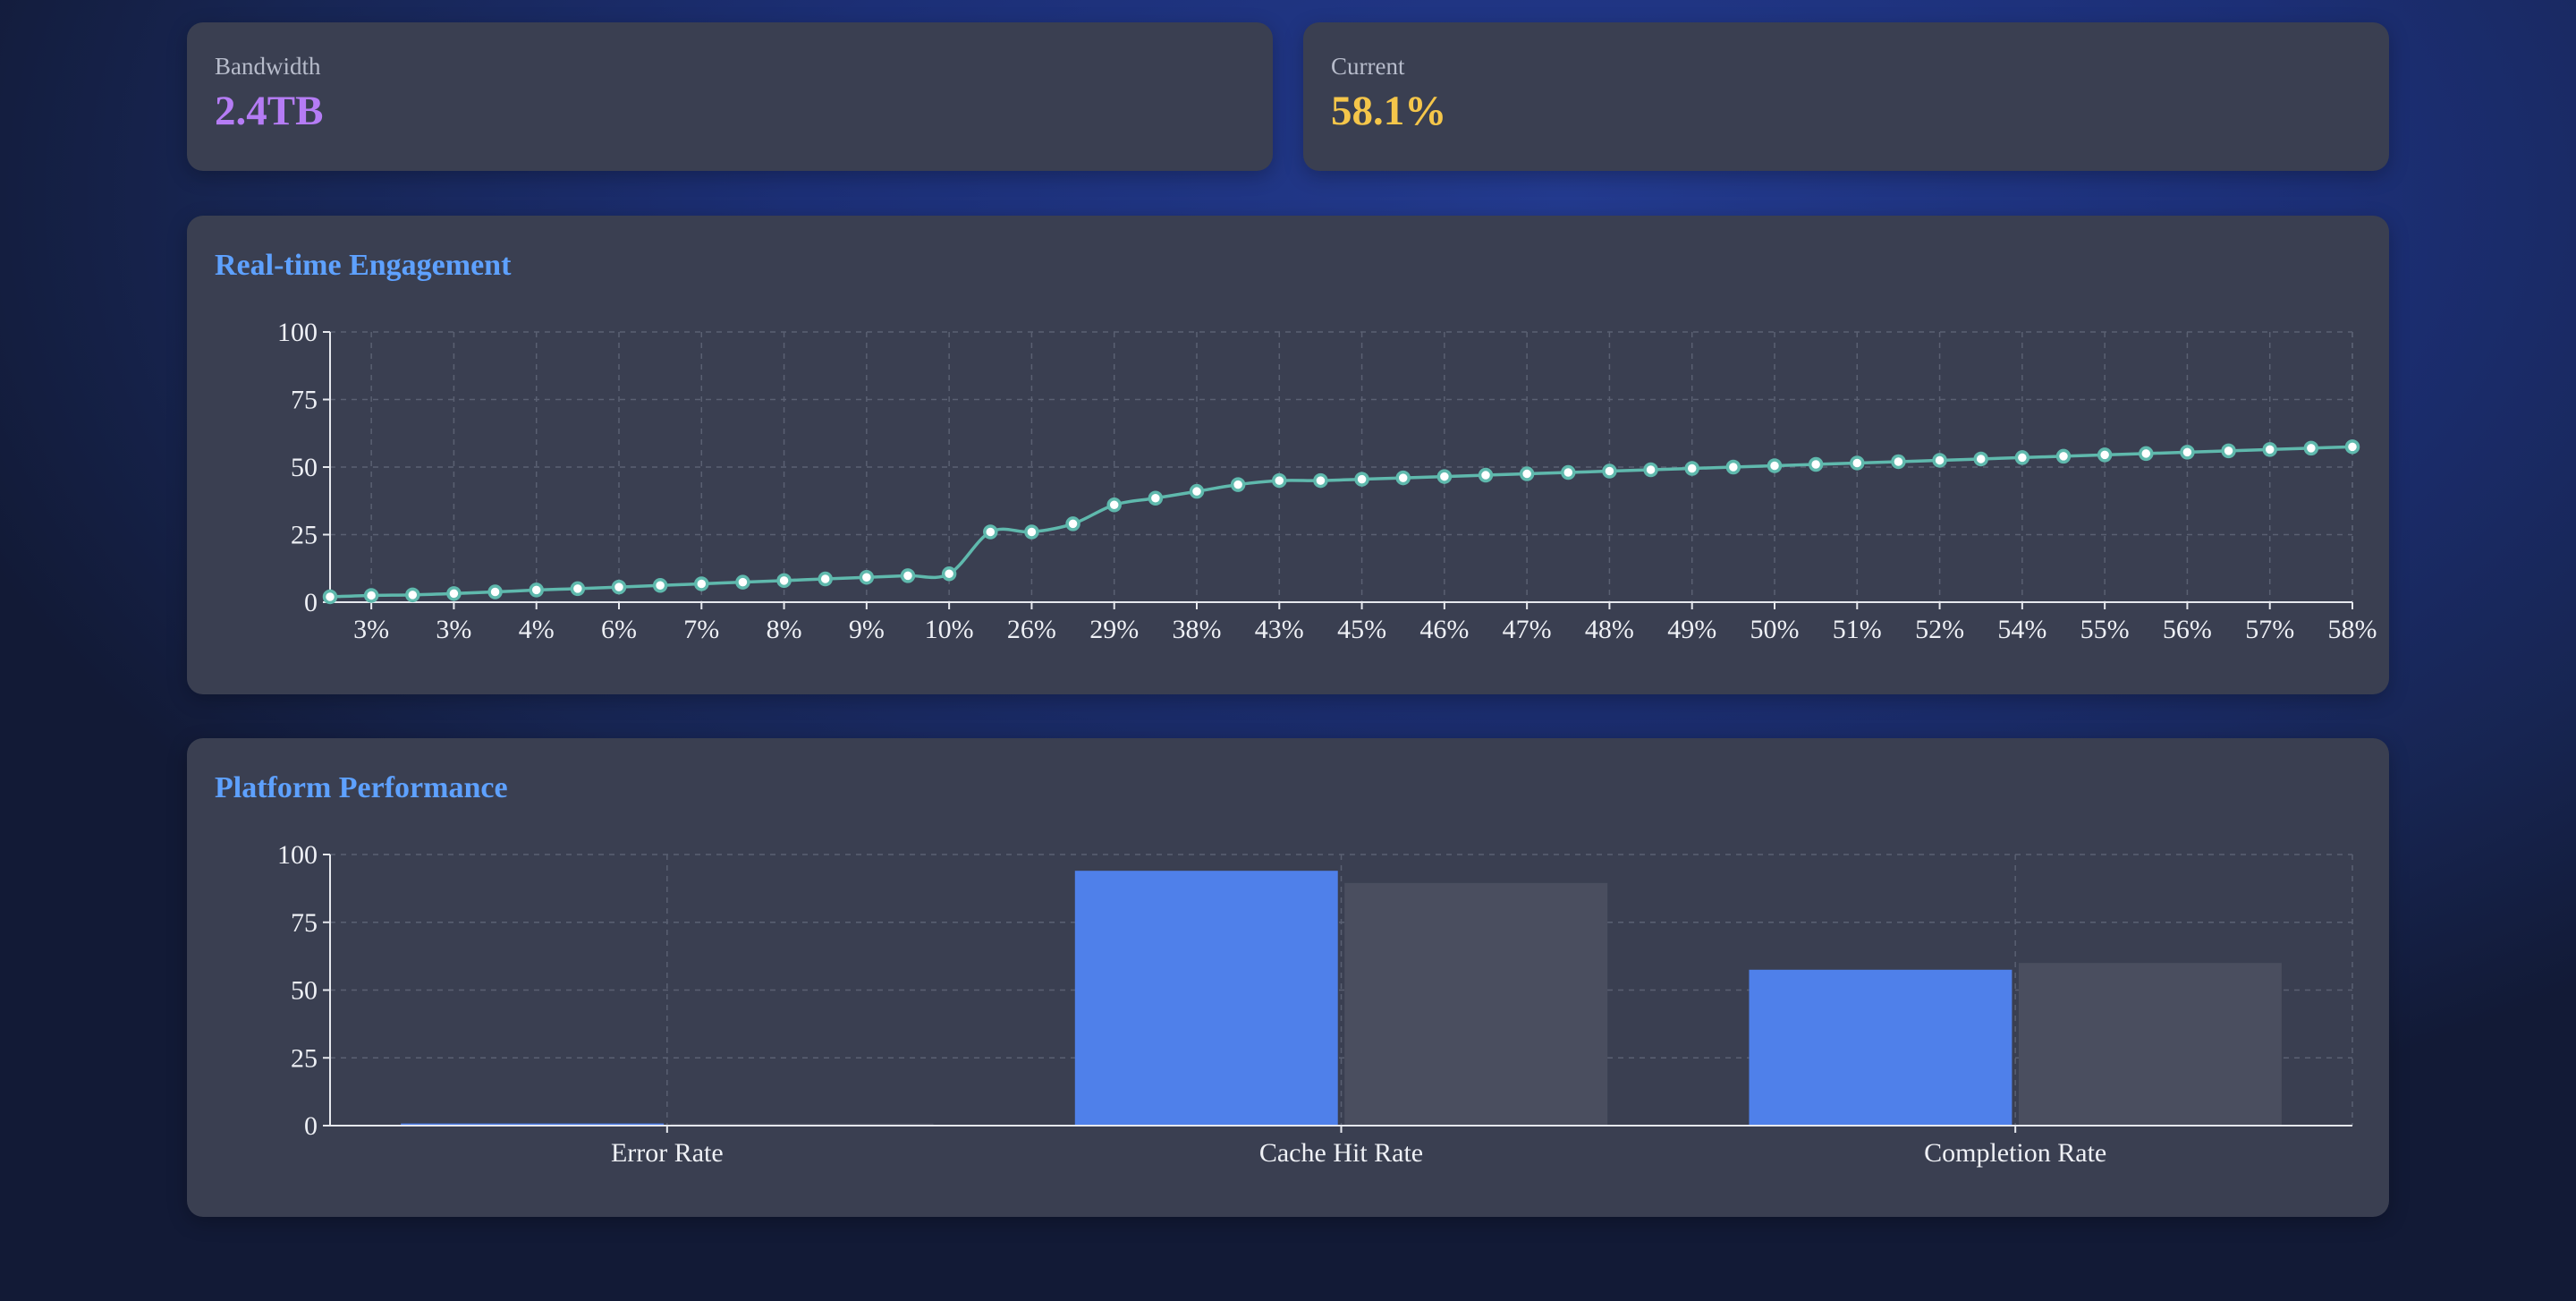 The height and width of the screenshot is (1301, 2576). I want to click on x-tick-label: 58%, so click(2352, 629).